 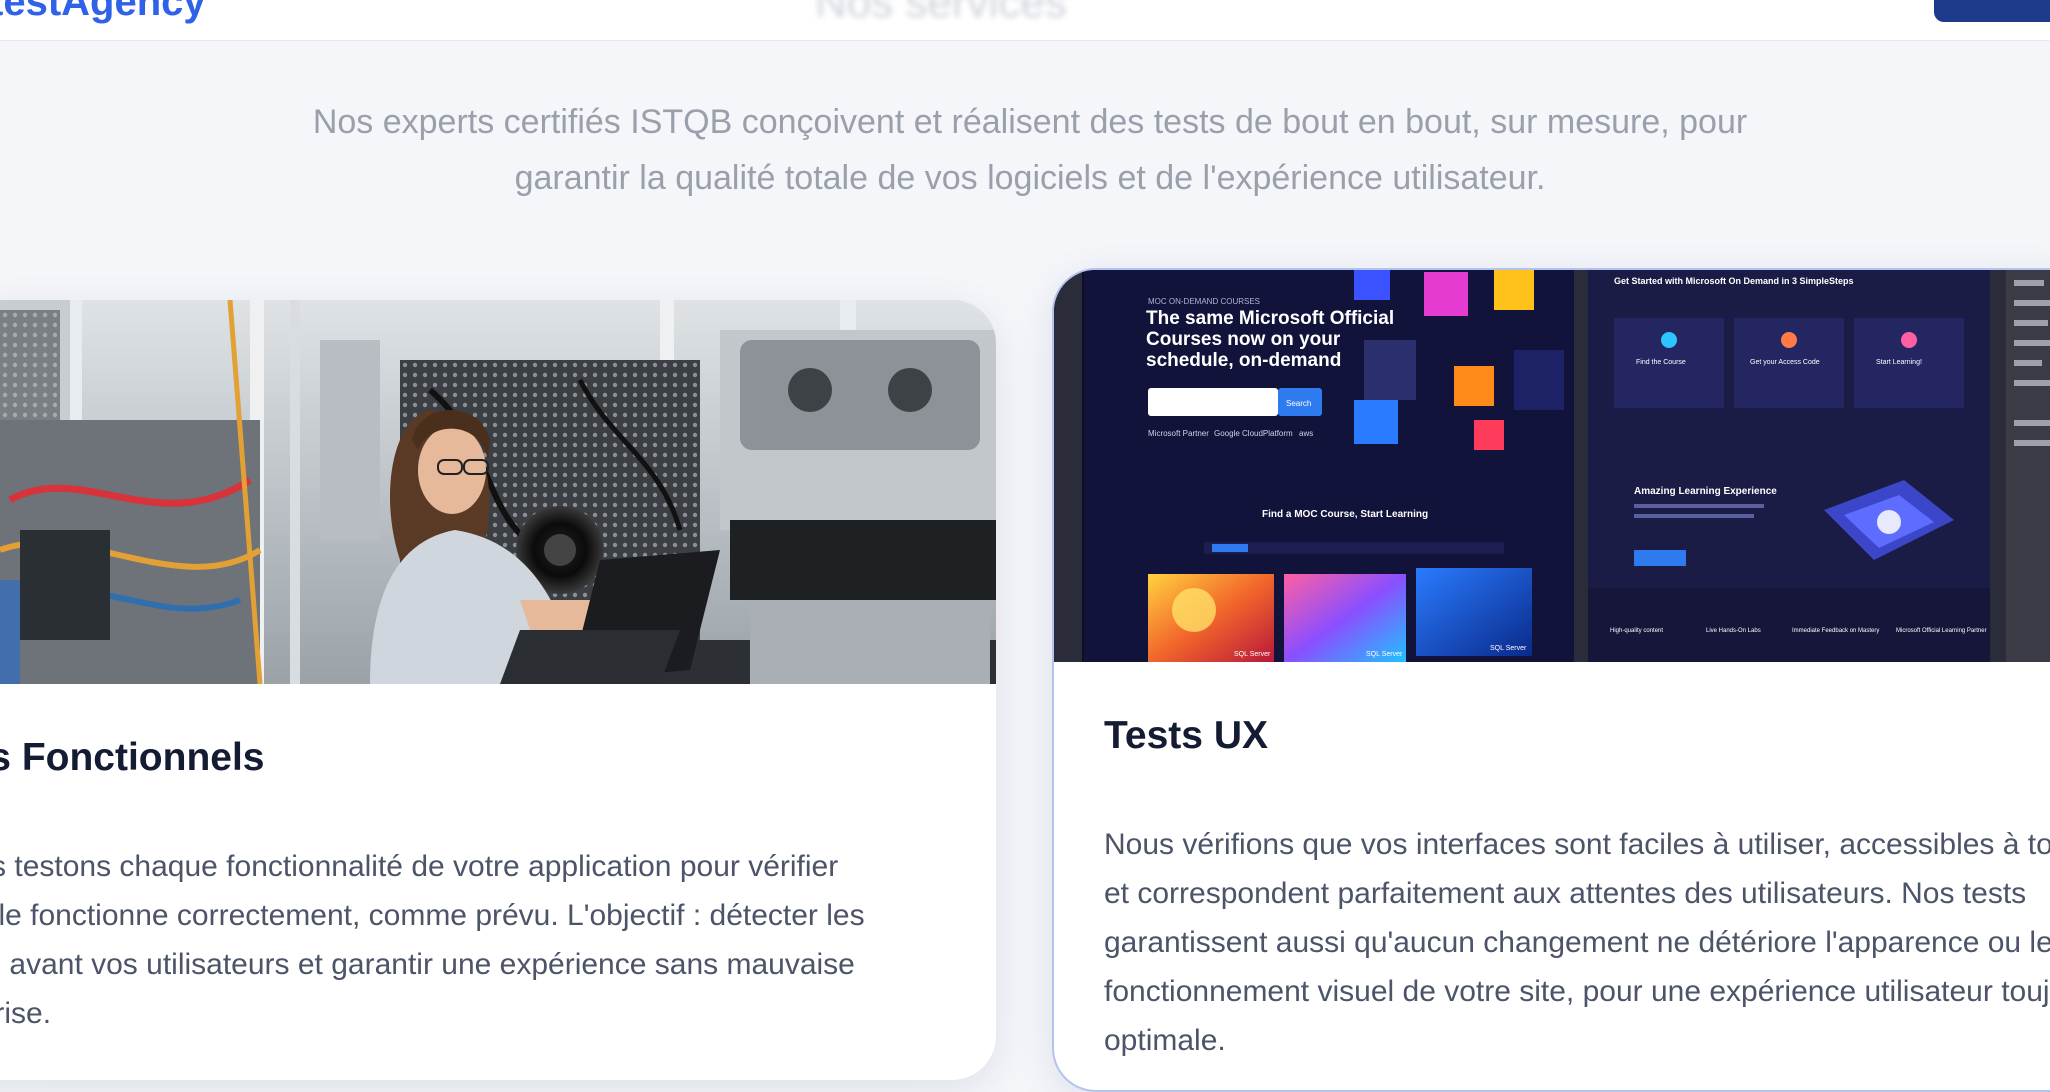 What do you see at coordinates (1941, 631) in the screenshot?
I see `mockup-feature-4: Microsoft Official Learning Partner` at bounding box center [1941, 631].